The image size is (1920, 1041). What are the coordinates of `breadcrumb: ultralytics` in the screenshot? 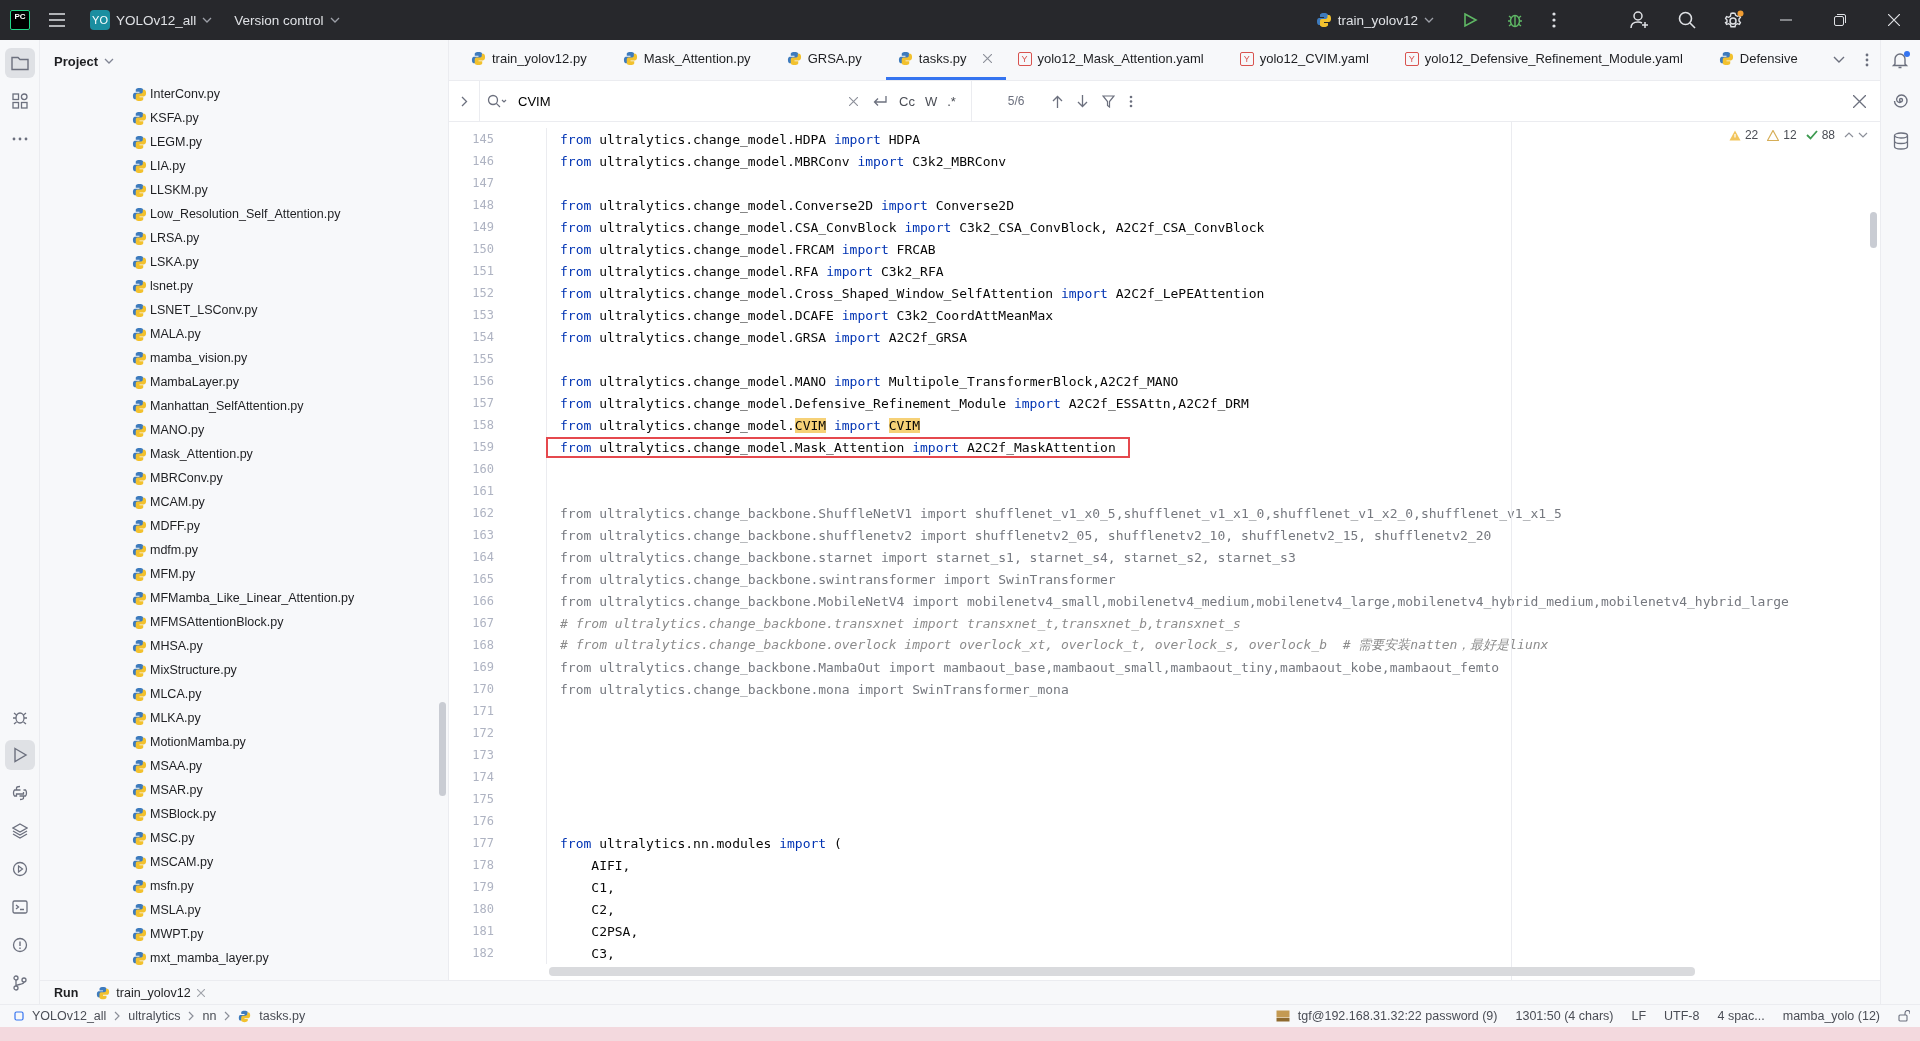 It's located at (154, 1016).